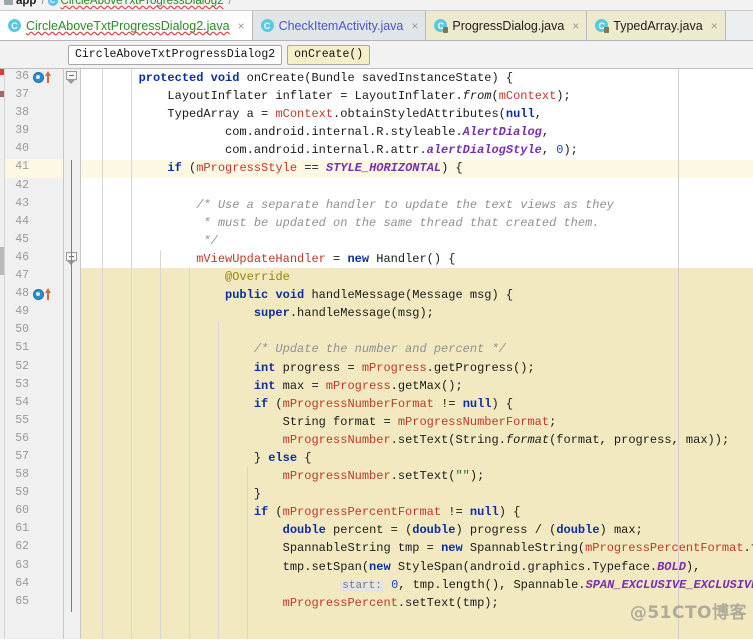 This screenshot has height=641, width=753. Describe the element at coordinates (2, 261) in the screenshot. I see `scroll-thumb` at that location.